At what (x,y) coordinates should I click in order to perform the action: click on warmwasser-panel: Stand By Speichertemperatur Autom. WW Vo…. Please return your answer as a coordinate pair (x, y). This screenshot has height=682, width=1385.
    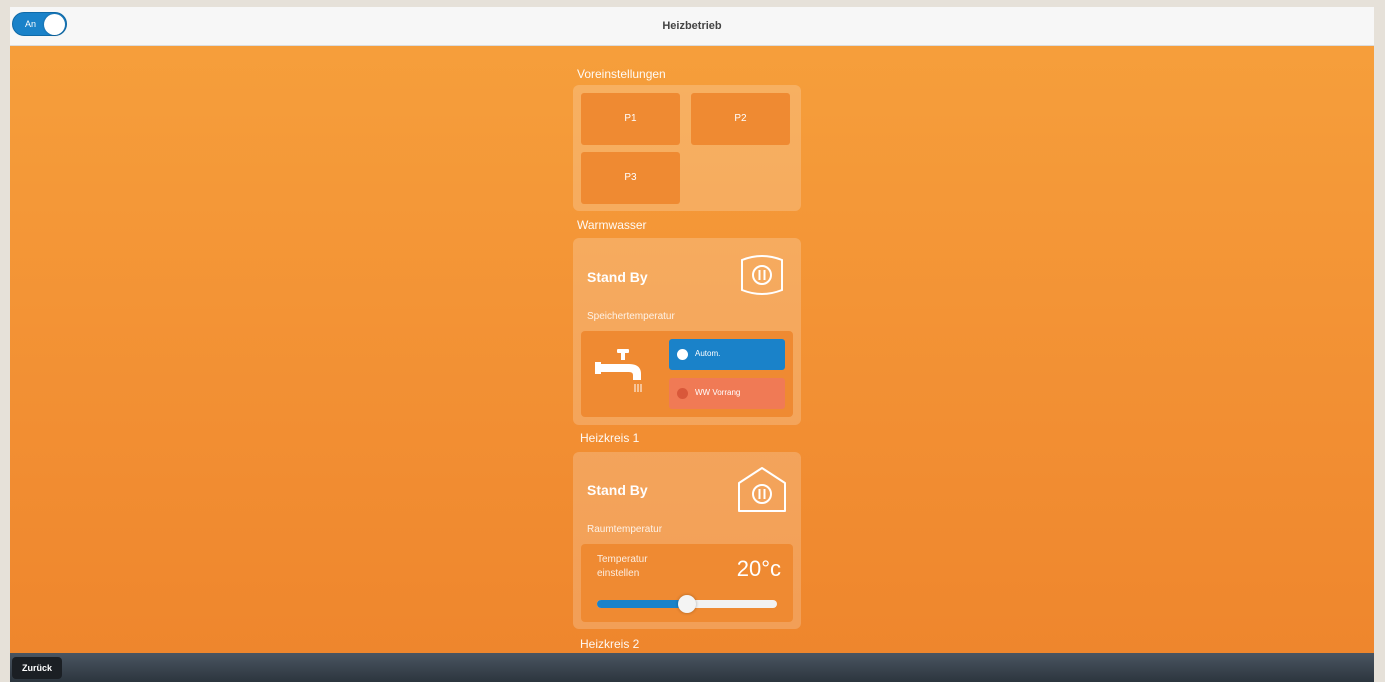
    Looking at the image, I should click on (687, 331).